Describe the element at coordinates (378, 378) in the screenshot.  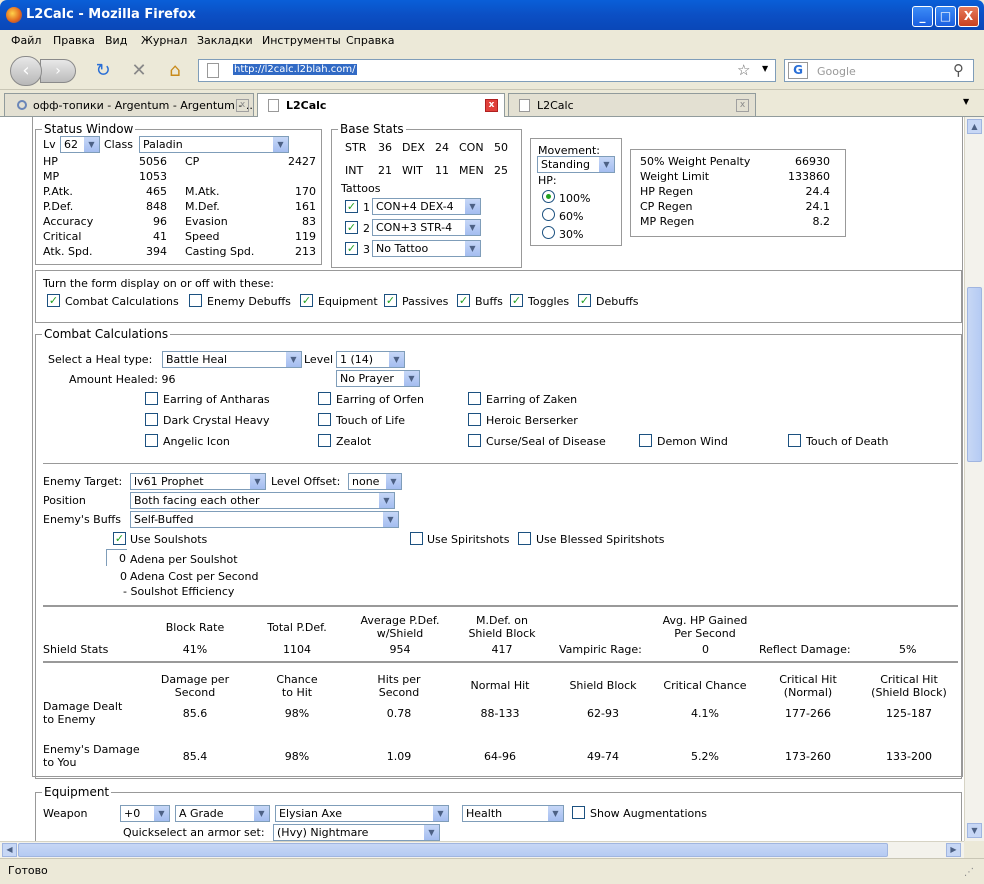
I see `prayer-select: No Prayer` at that location.